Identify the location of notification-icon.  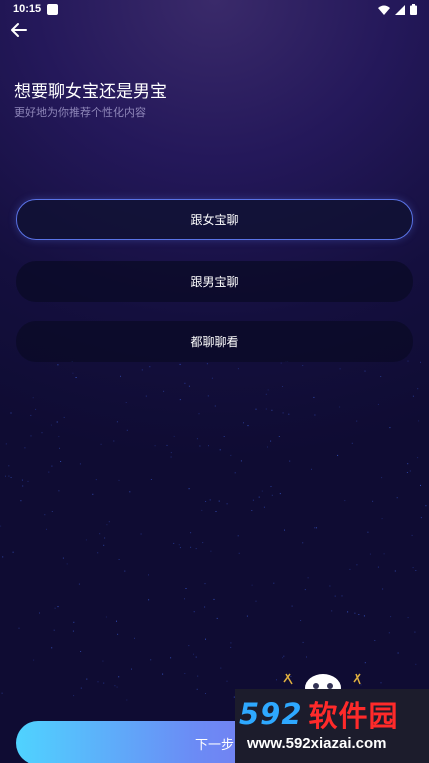
(52, 9).